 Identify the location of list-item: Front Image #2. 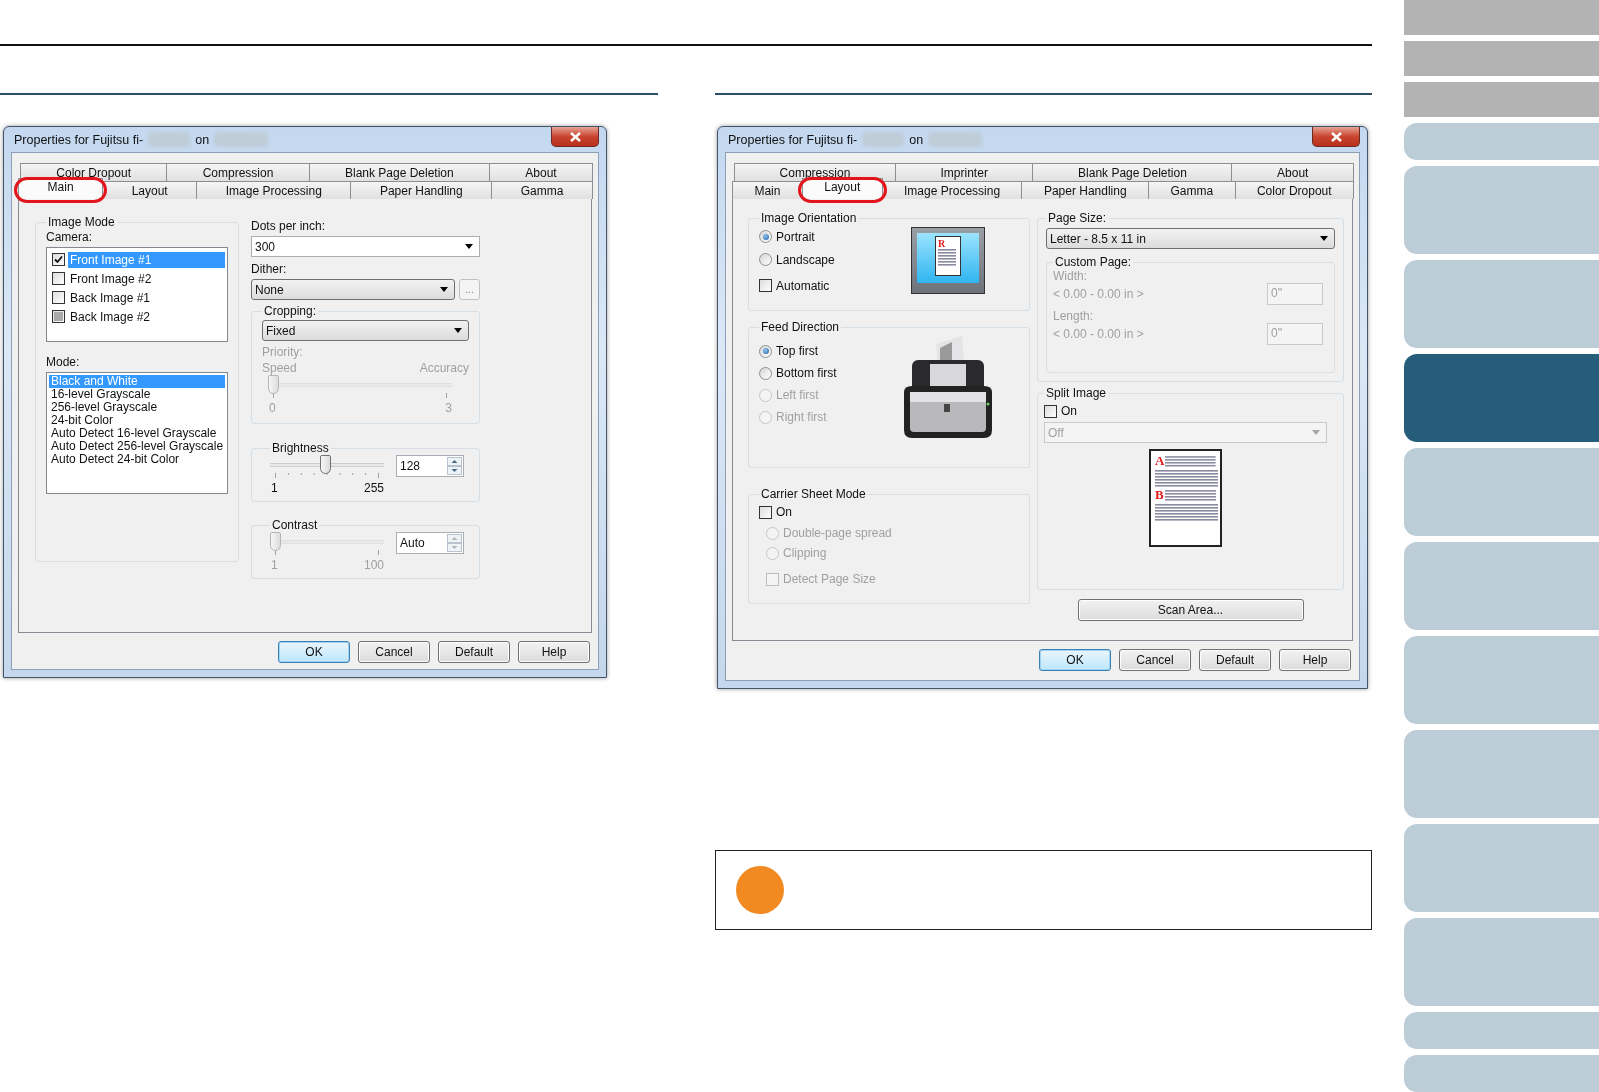
(146, 278).